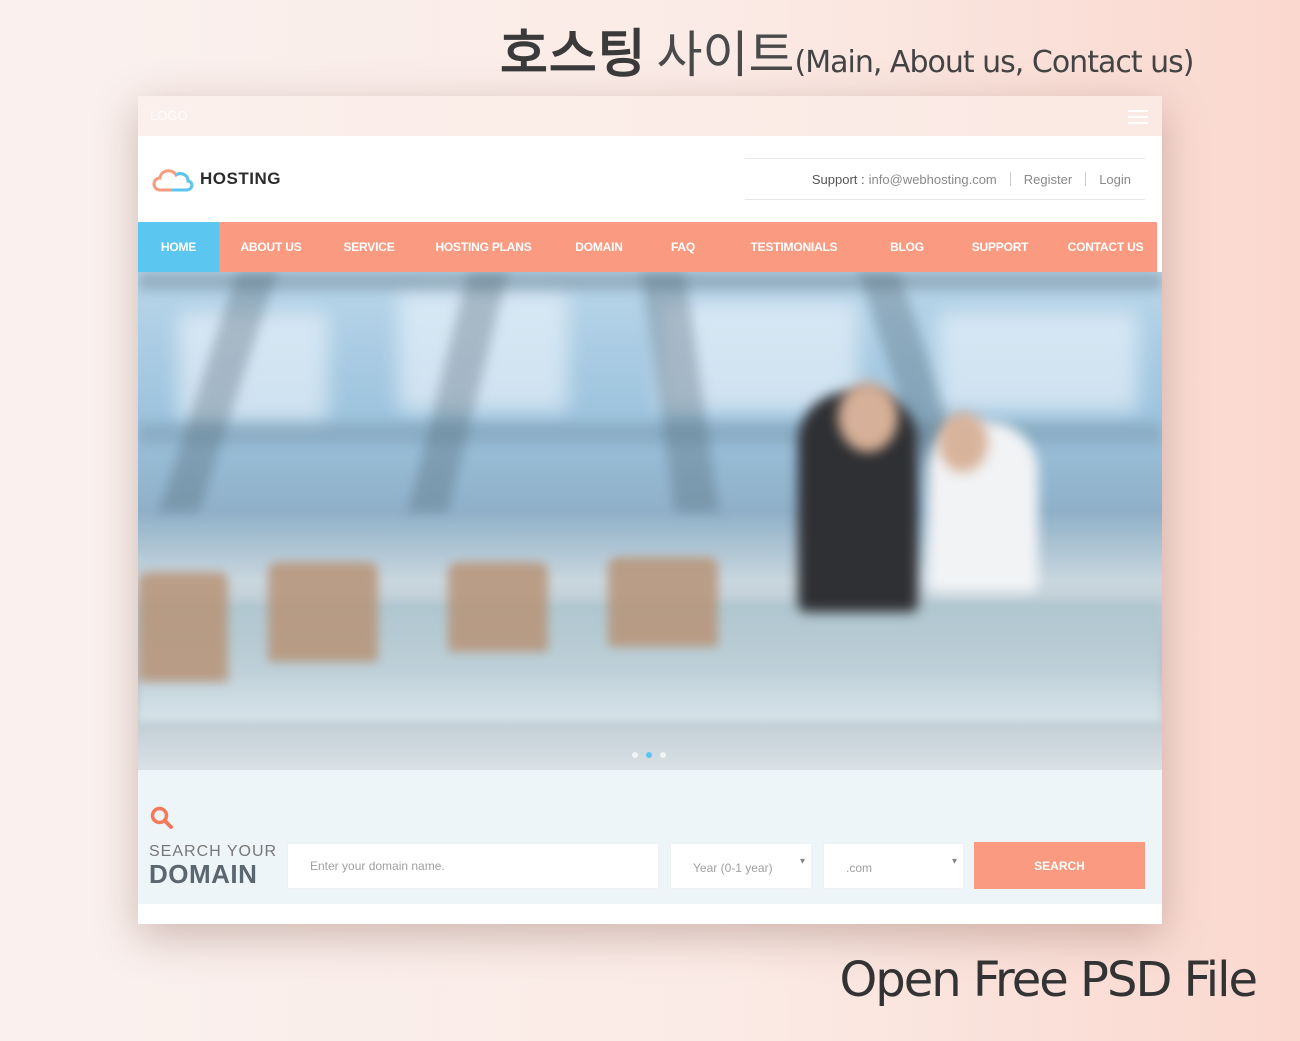 This screenshot has width=1300, height=1041. Describe the element at coordinates (1138, 119) in the screenshot. I see `menu-icon` at that location.